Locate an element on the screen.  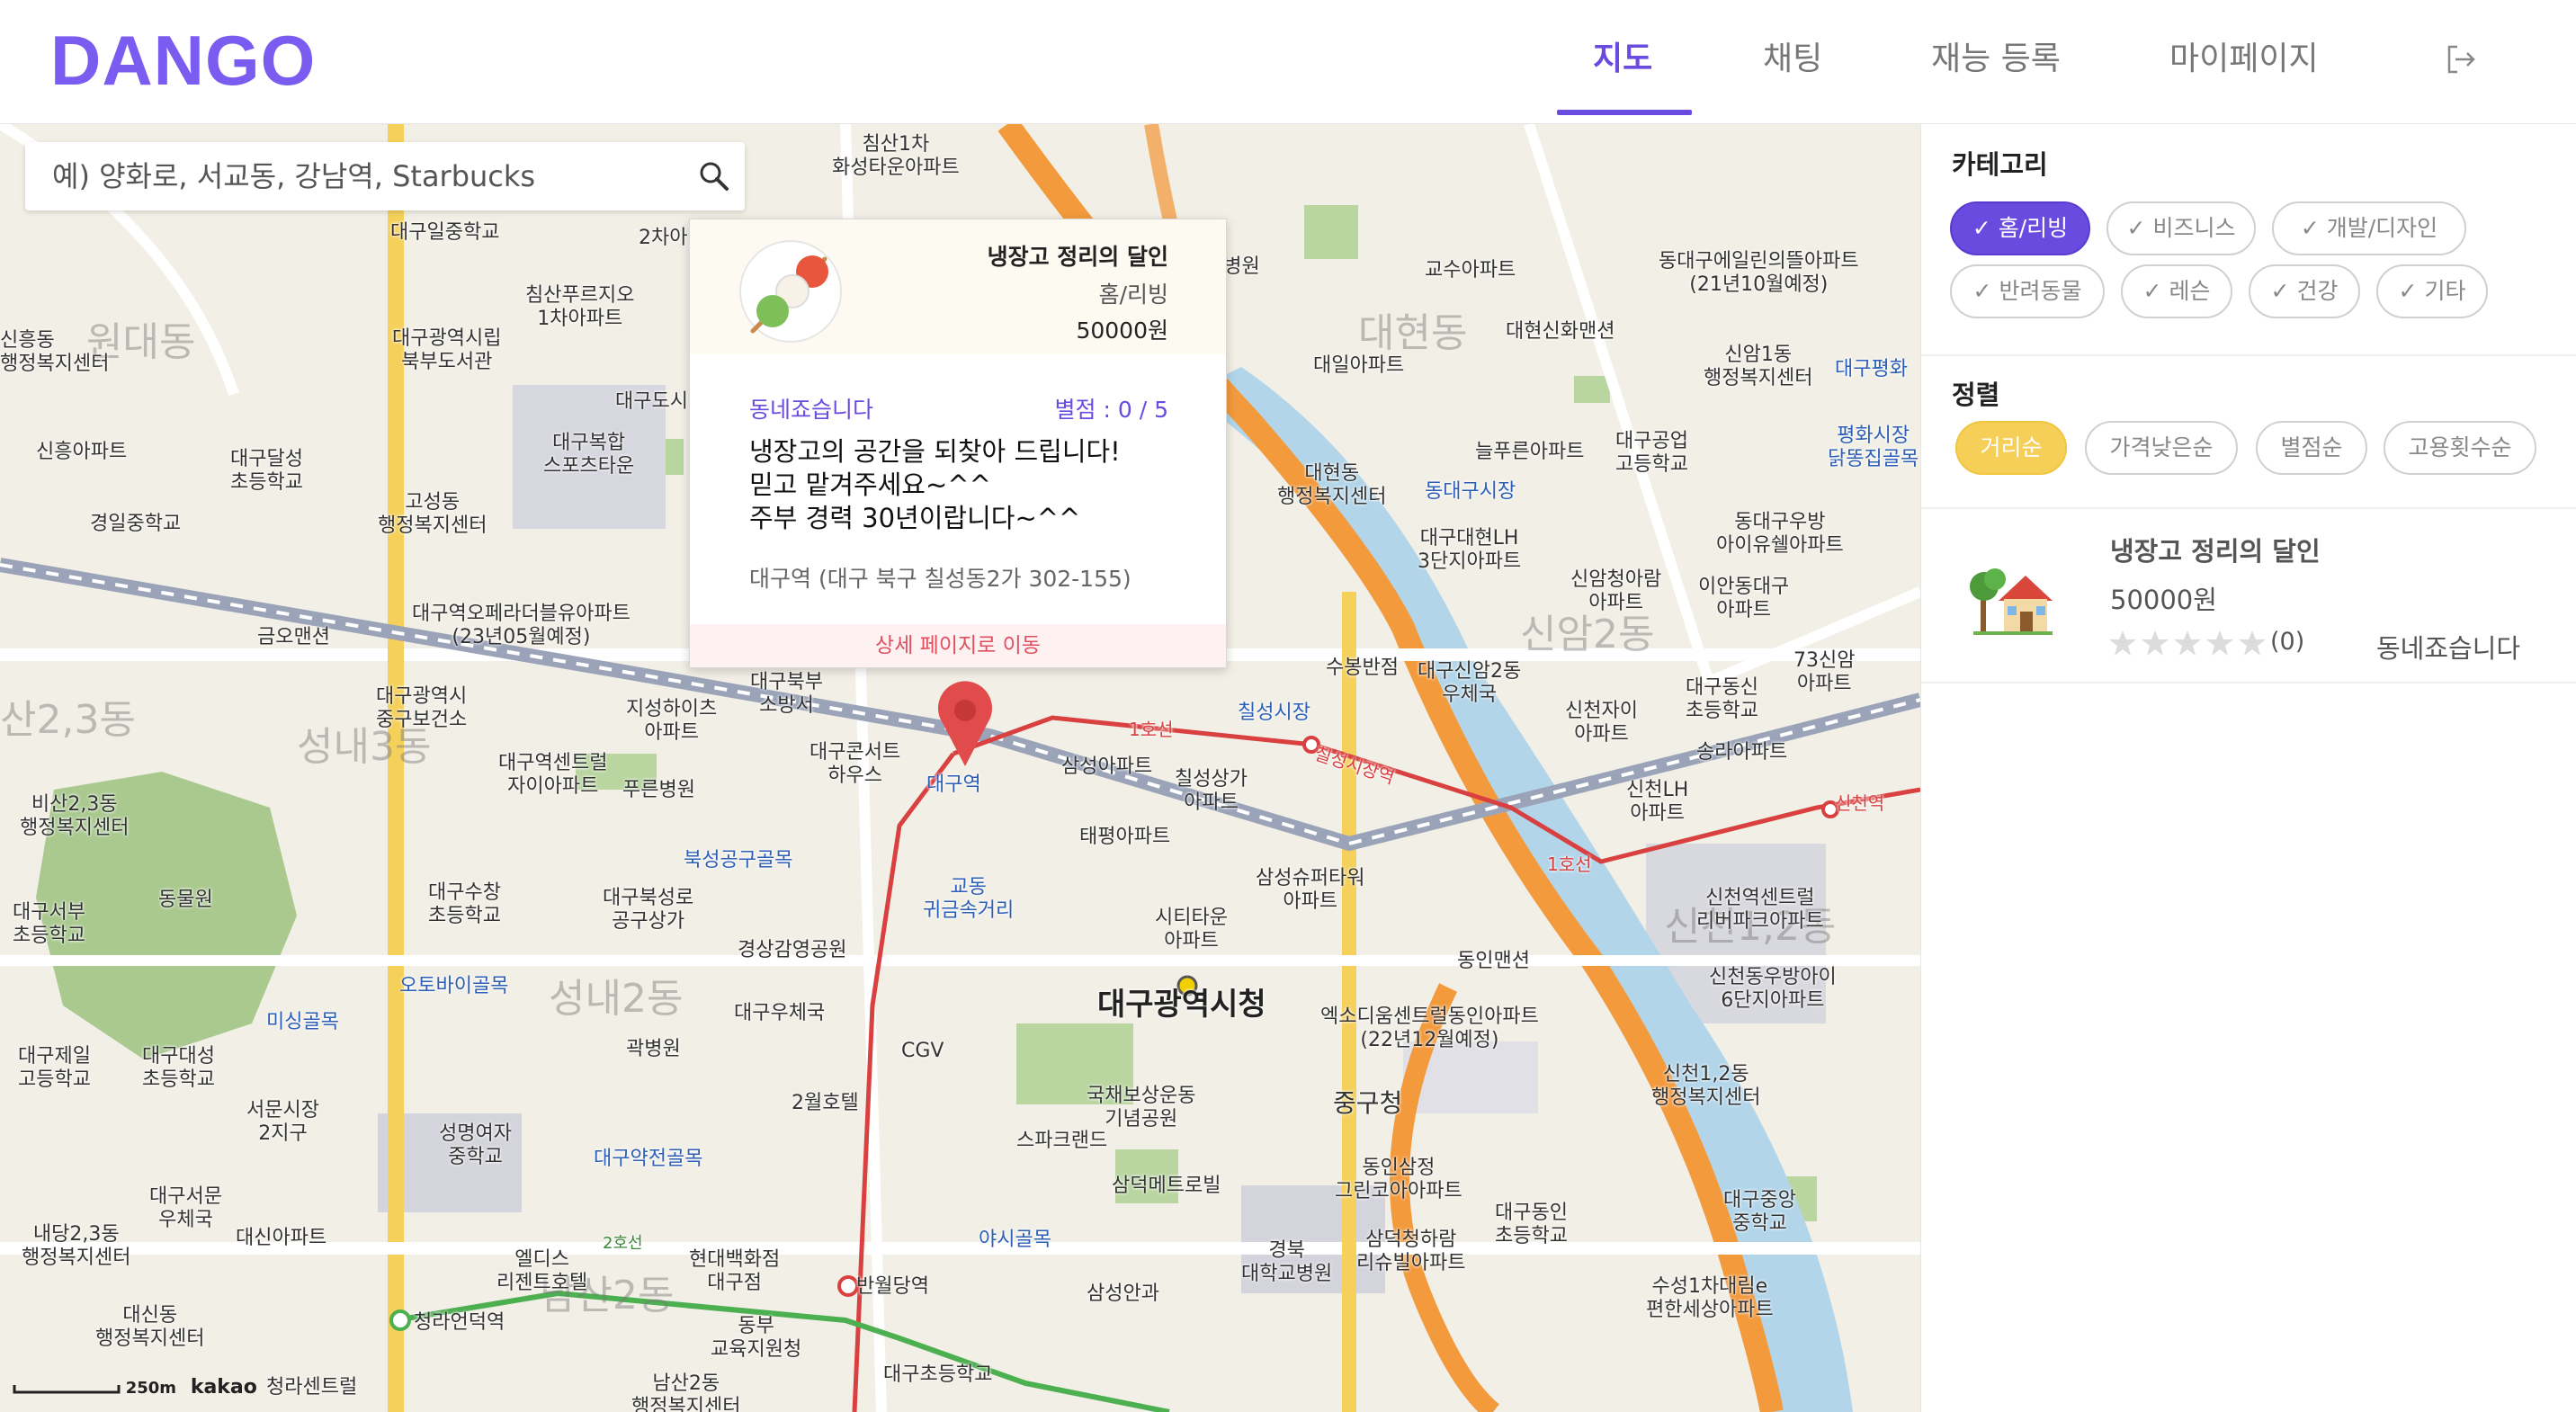
map-label-place: 현대백화점 대구점 is located at coordinates (735, 1271).